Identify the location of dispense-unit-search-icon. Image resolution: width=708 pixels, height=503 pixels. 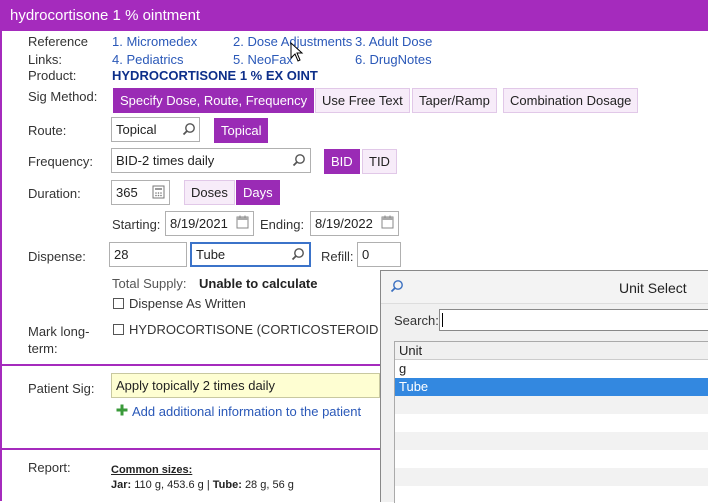
(298, 254).